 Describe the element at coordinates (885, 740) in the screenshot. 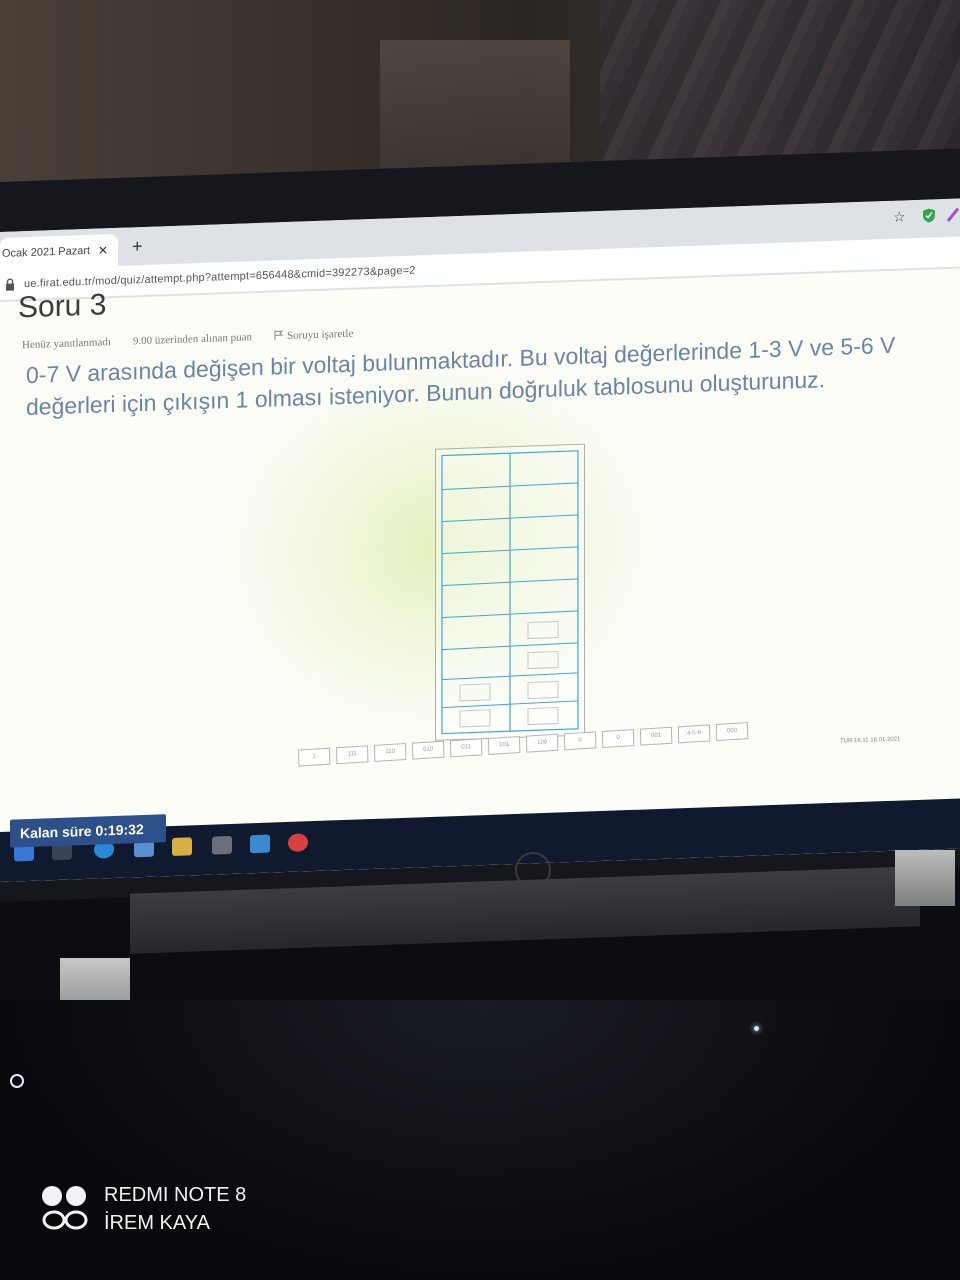

I see `tray-date: 18.01.2021` at that location.